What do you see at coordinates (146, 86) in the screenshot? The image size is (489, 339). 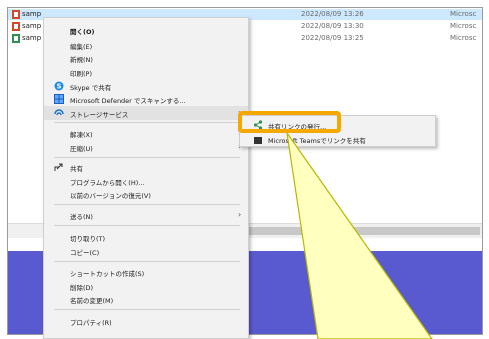 I see `menu-item-skype-share: S Skype で共有` at bounding box center [146, 86].